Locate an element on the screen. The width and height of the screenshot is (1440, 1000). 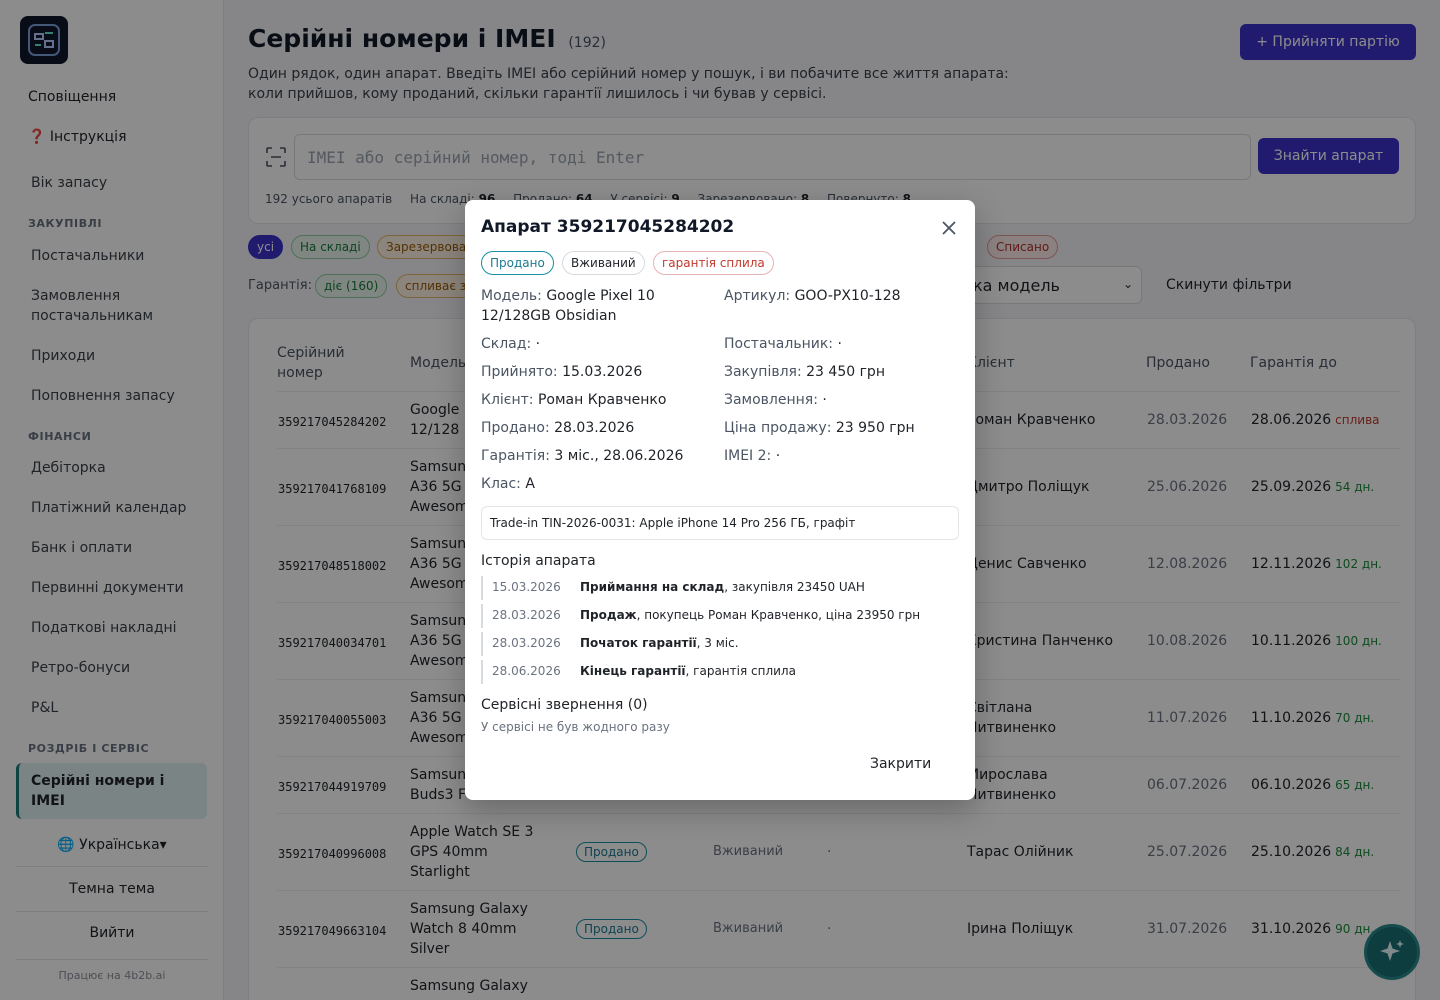
field-key: Ціна продажу: is located at coordinates (778, 428).